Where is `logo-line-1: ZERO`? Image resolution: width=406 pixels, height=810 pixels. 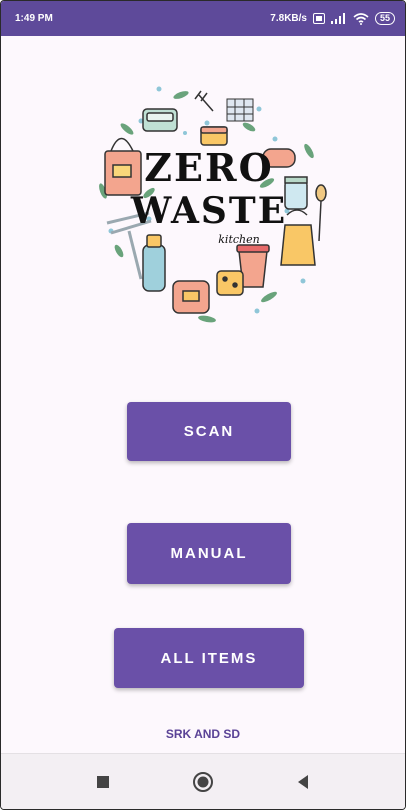 logo-line-1: ZERO is located at coordinates (208, 167).